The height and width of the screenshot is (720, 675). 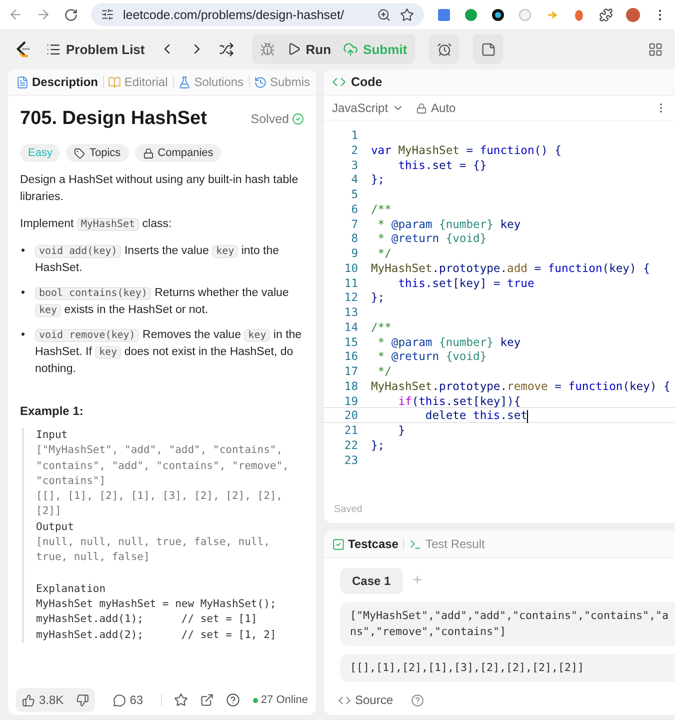 What do you see at coordinates (431, 238) in the screenshot?
I see `code-line: * @return {void}` at bounding box center [431, 238].